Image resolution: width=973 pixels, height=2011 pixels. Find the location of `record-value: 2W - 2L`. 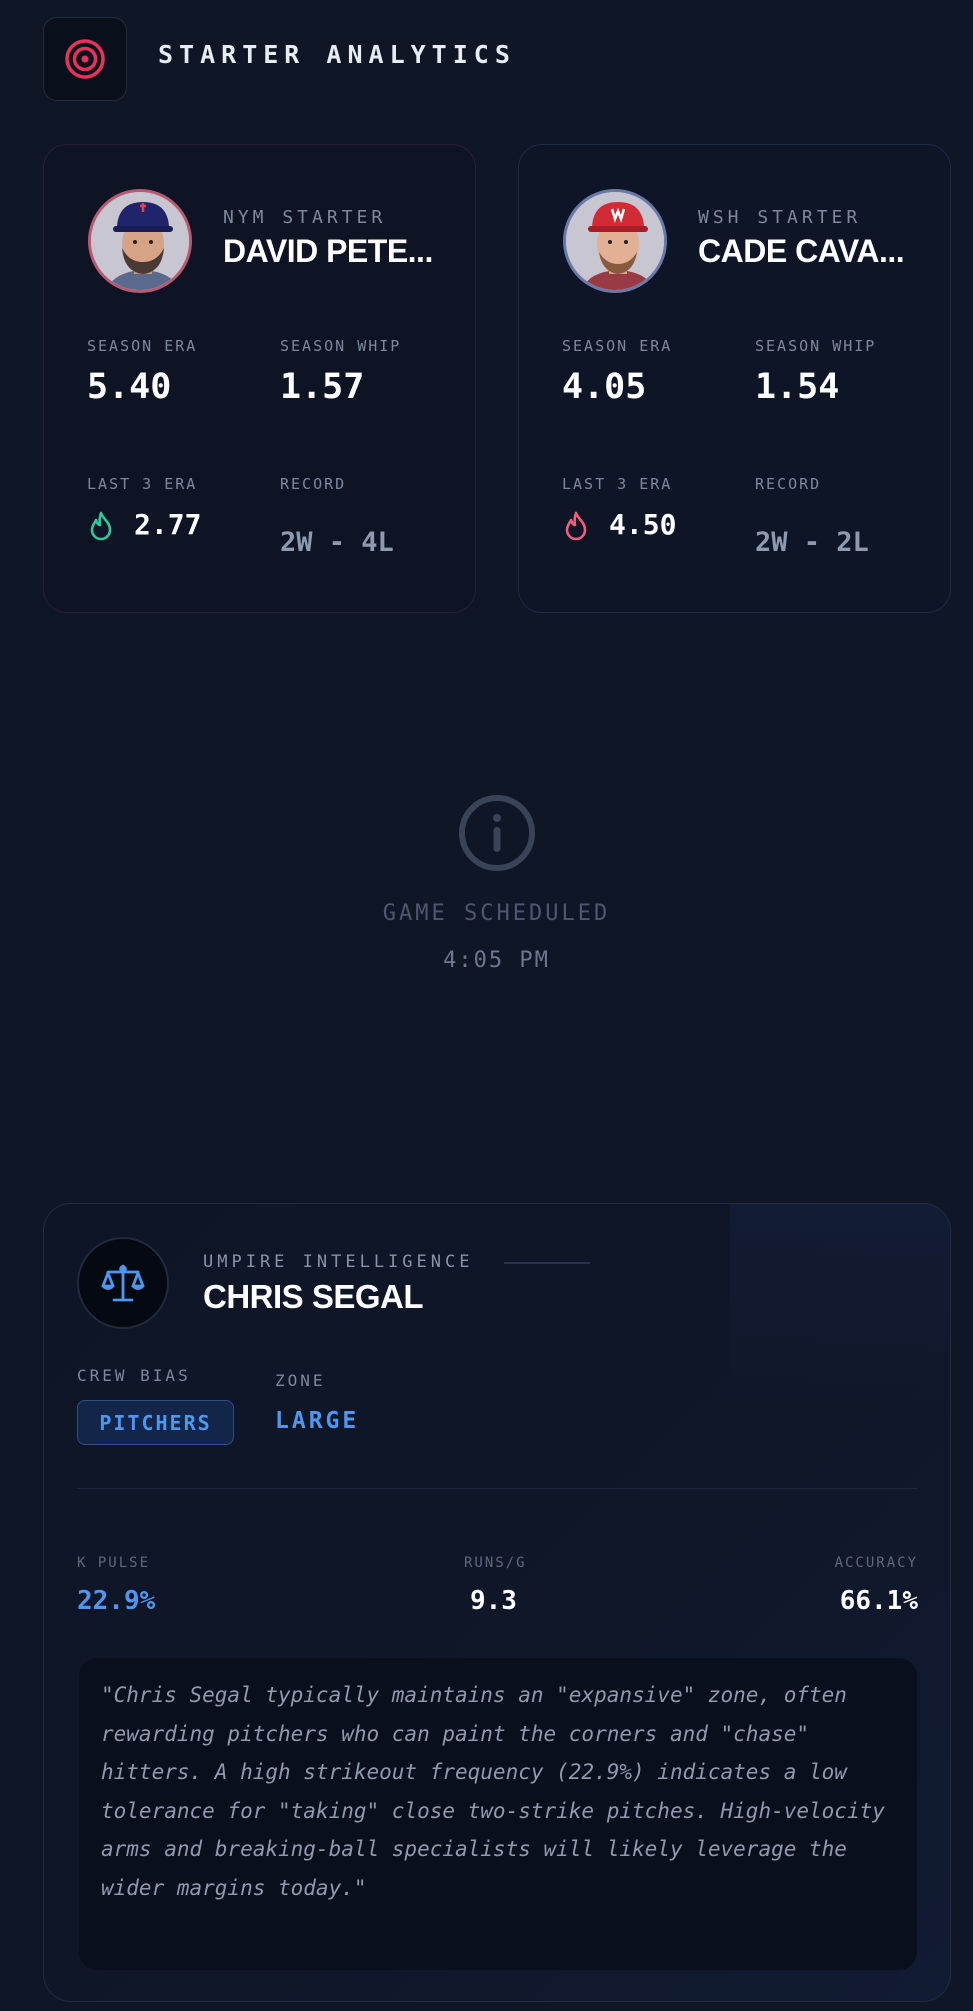

record-value: 2W - 2L is located at coordinates (812, 542).